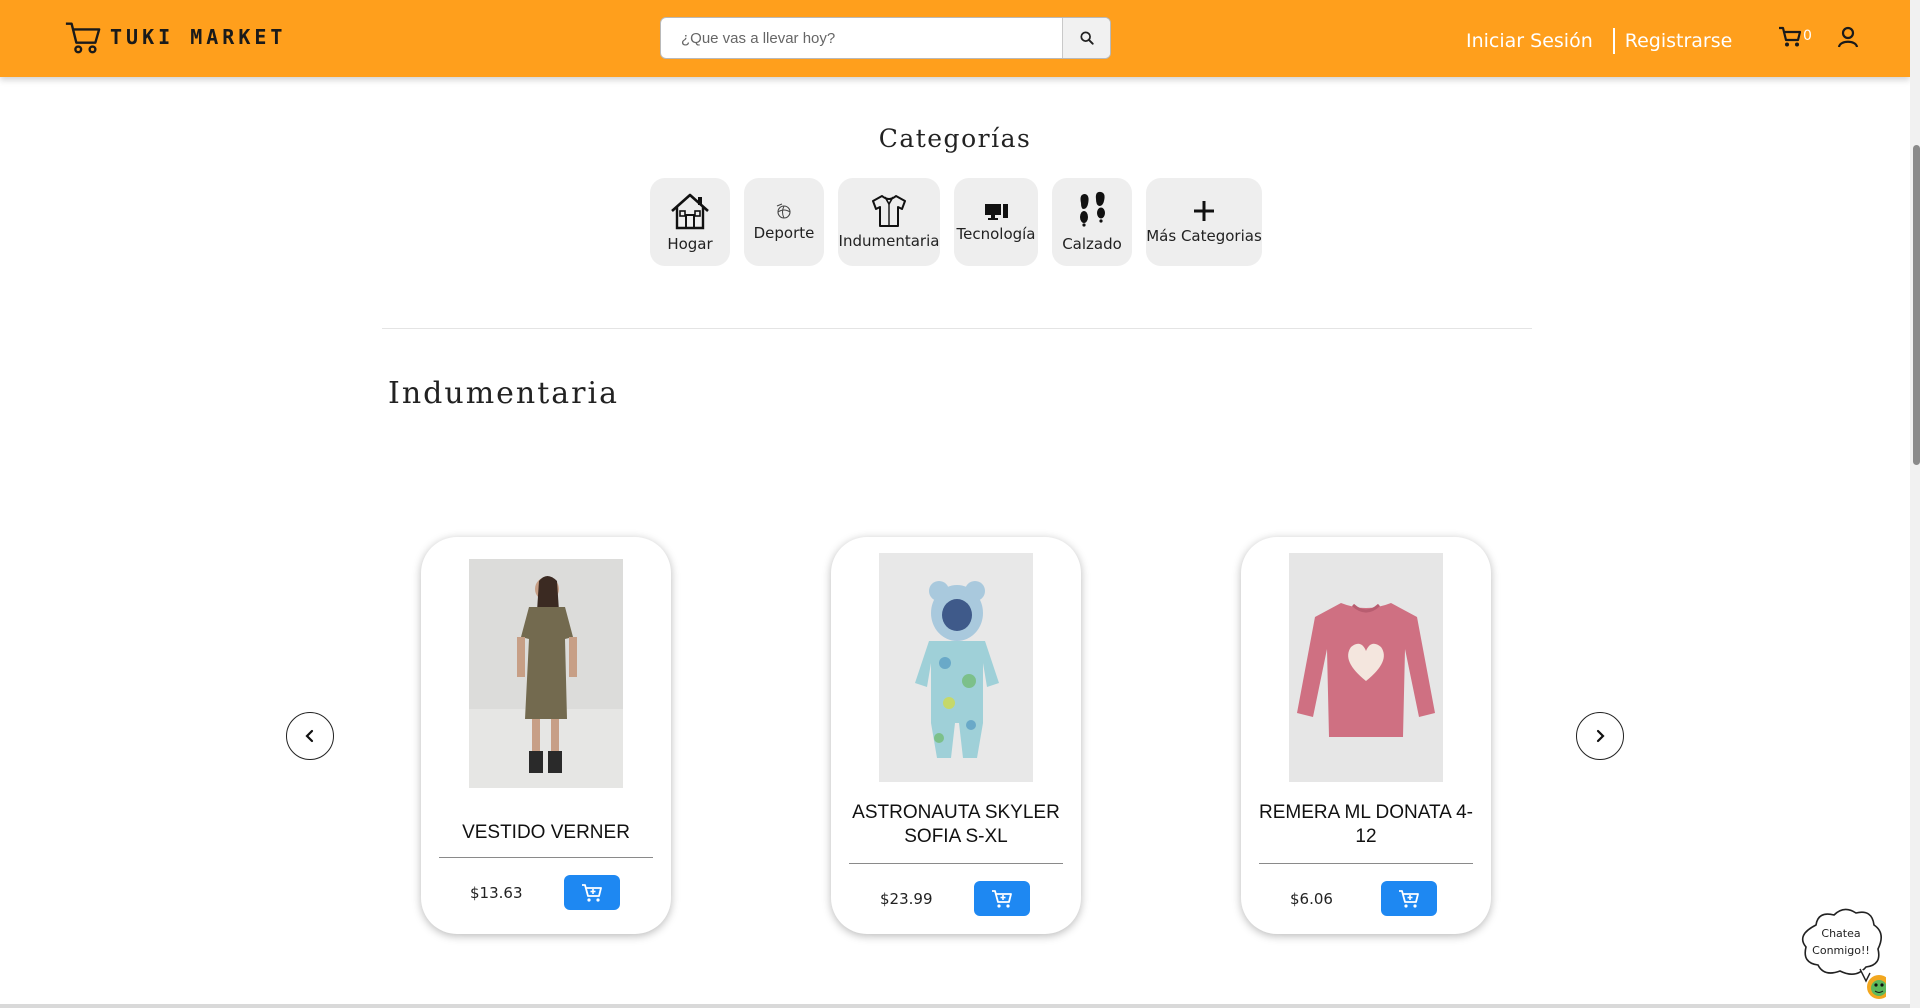 The height and width of the screenshot is (1008, 1920). I want to click on user-account-button, so click(1848, 39).